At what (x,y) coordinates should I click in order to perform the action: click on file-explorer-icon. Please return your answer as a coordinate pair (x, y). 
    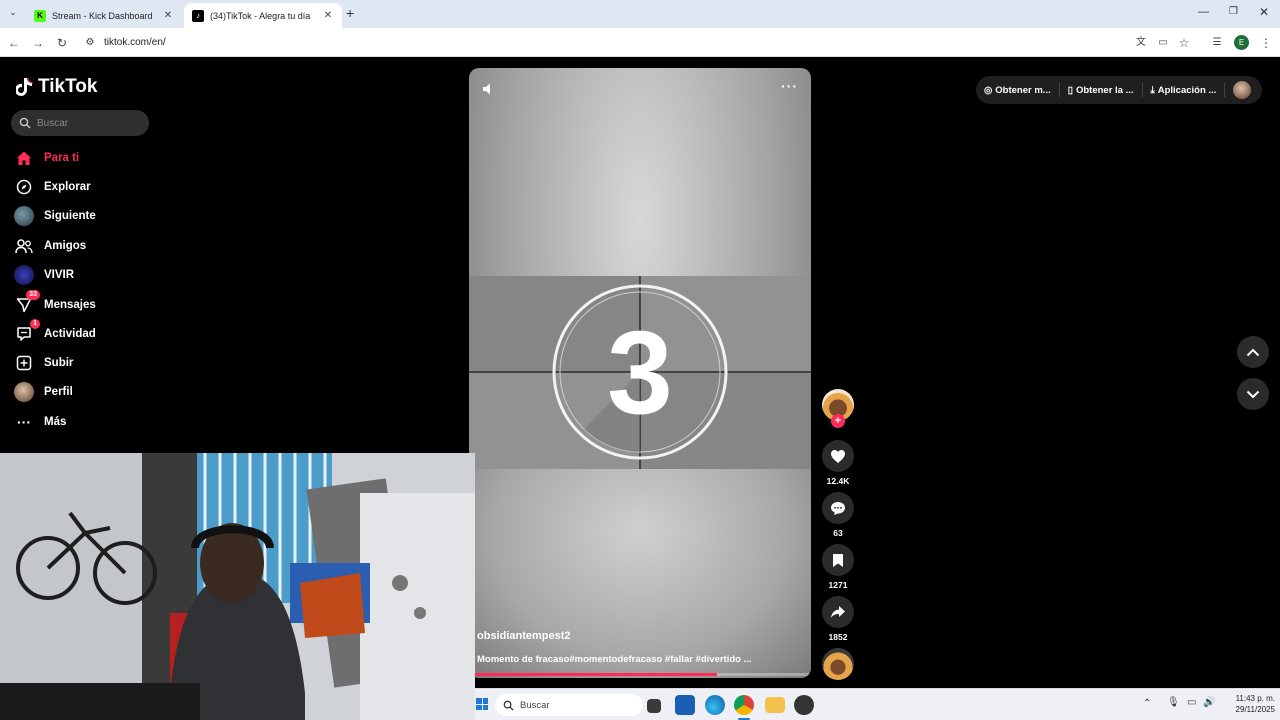
    Looking at the image, I should click on (775, 705).